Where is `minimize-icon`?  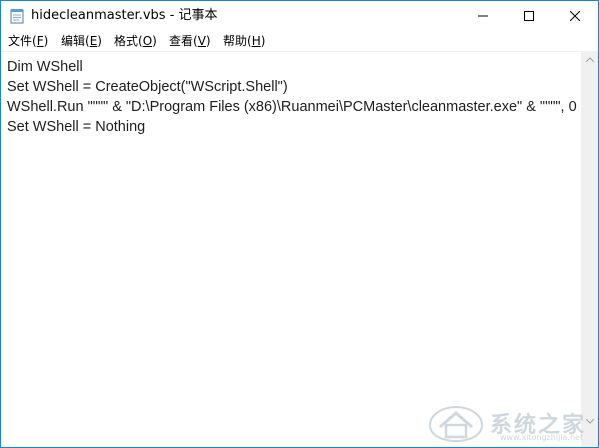
minimize-icon is located at coordinates (483, 16).